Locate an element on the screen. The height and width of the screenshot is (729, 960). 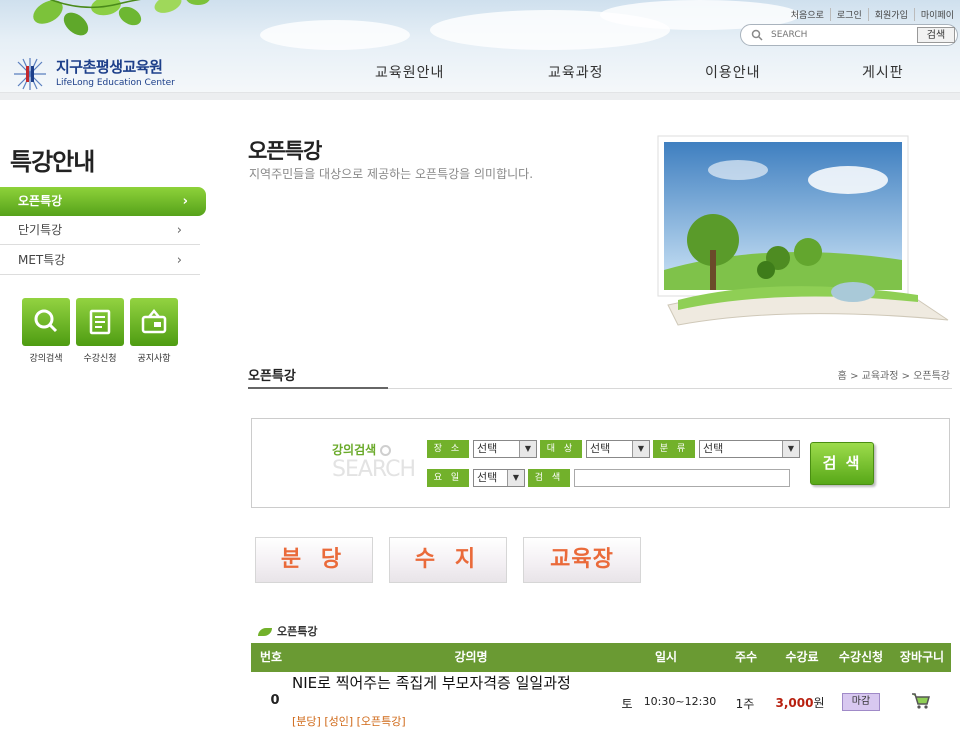
quick-link-enrollment: 수강신청 is located at coordinates (100, 331).